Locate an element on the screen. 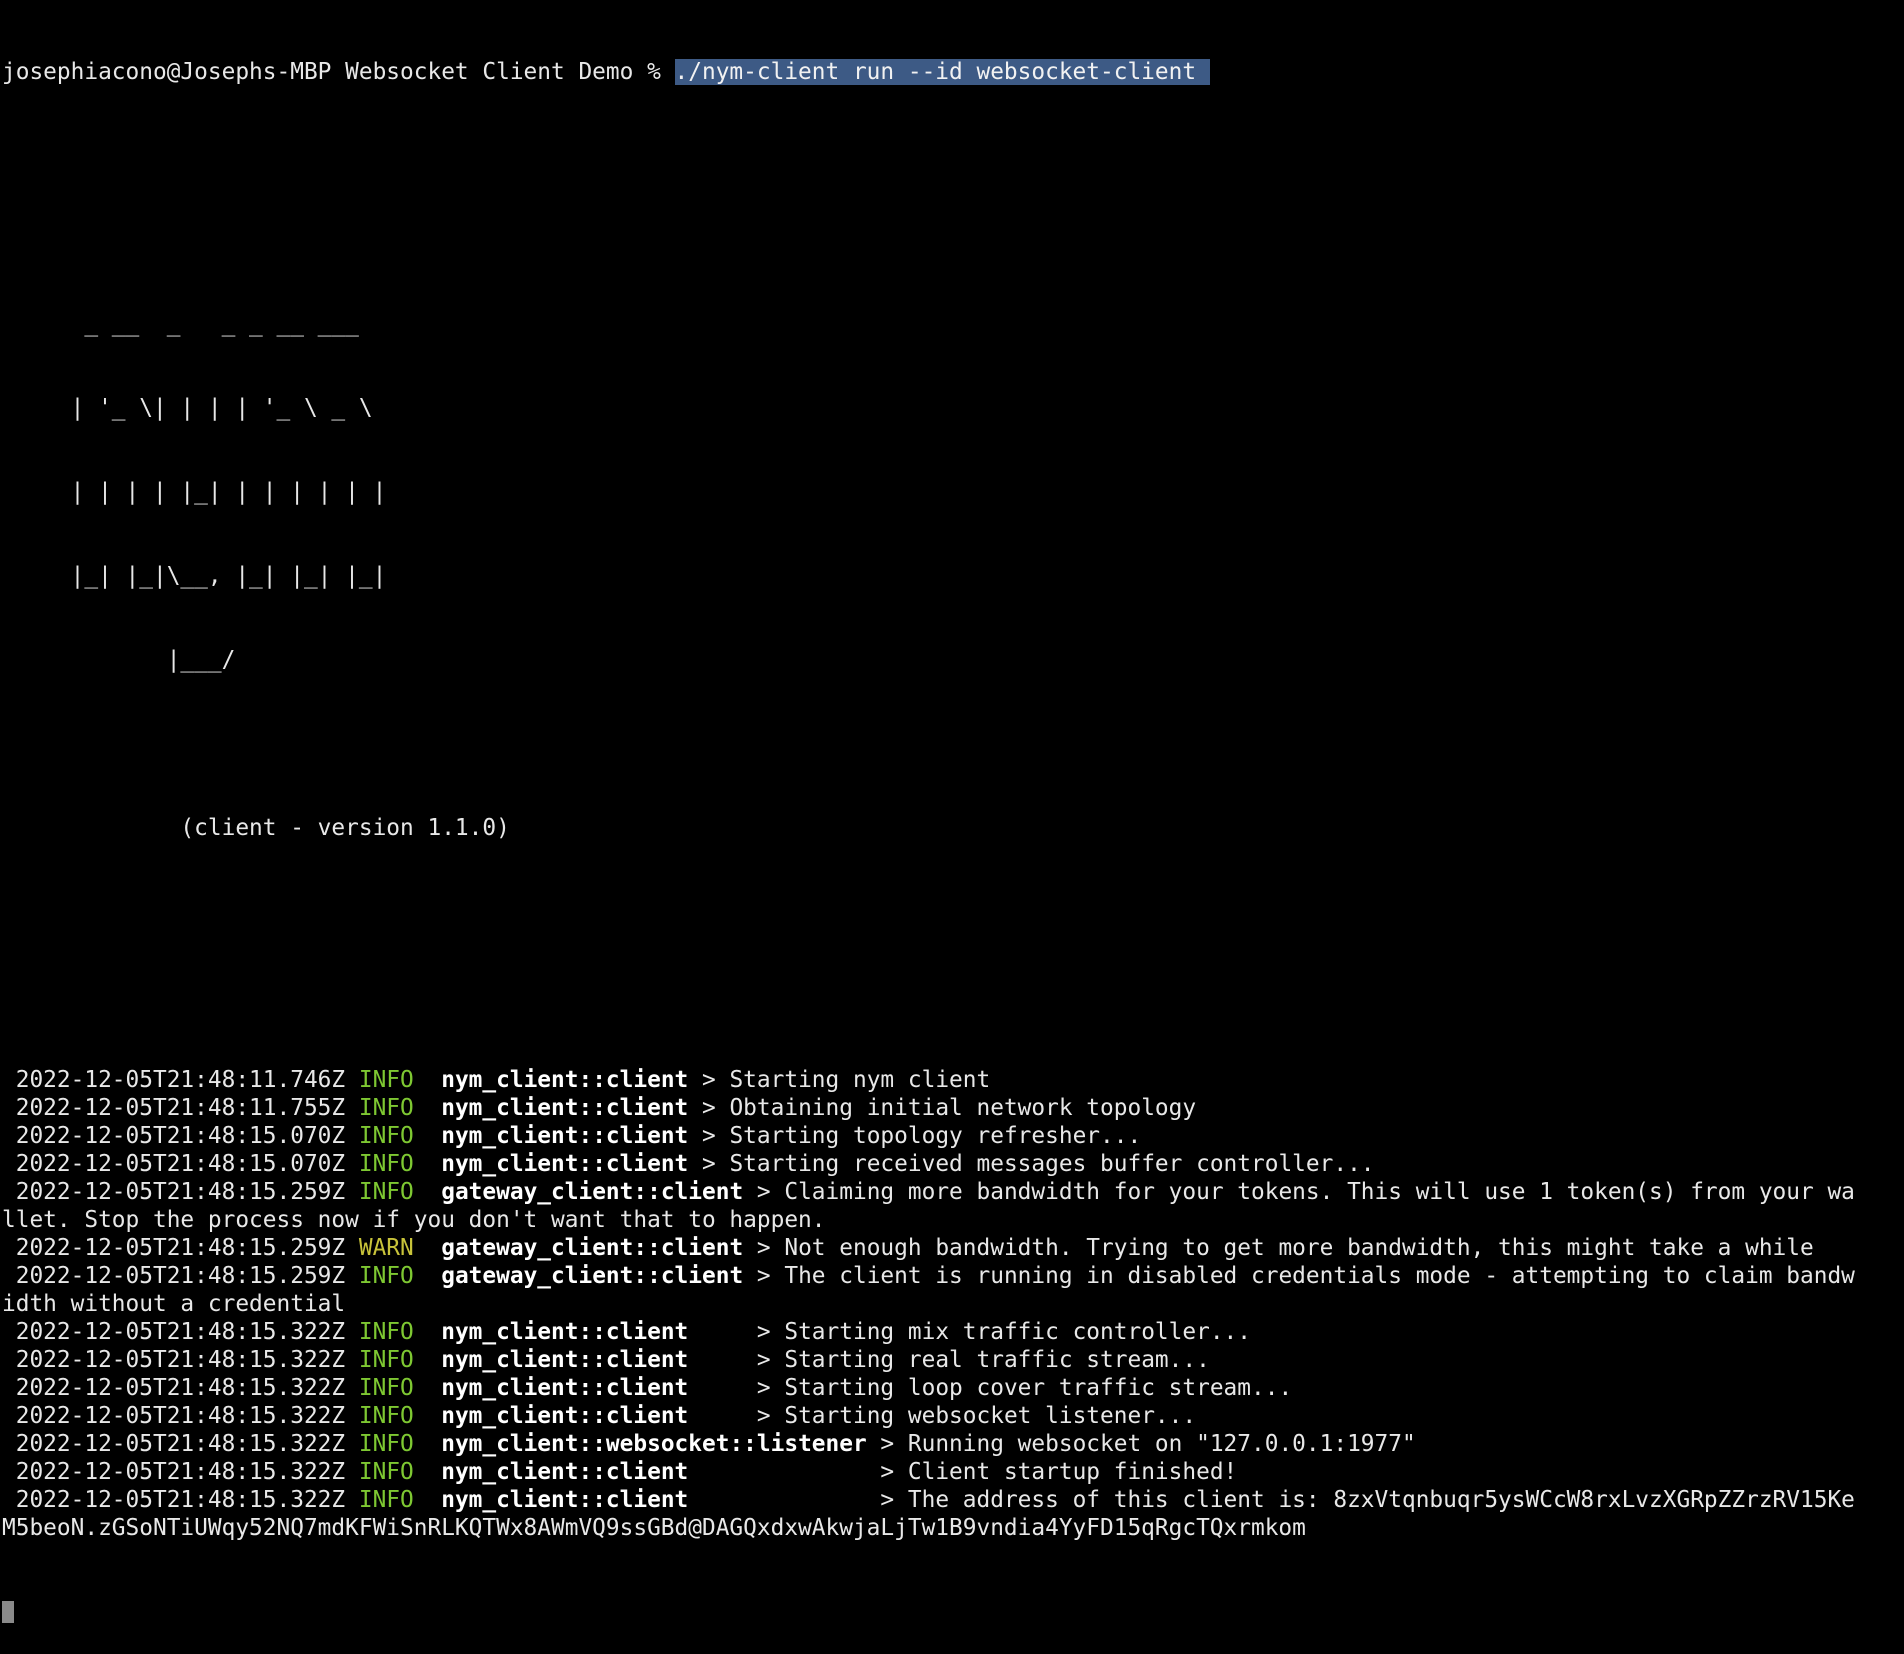 Image resolution: width=1904 pixels, height=1654 pixels. ascii-logo-line: | '_ \| | | | '_ \ _ \ is located at coordinates (187, 408).